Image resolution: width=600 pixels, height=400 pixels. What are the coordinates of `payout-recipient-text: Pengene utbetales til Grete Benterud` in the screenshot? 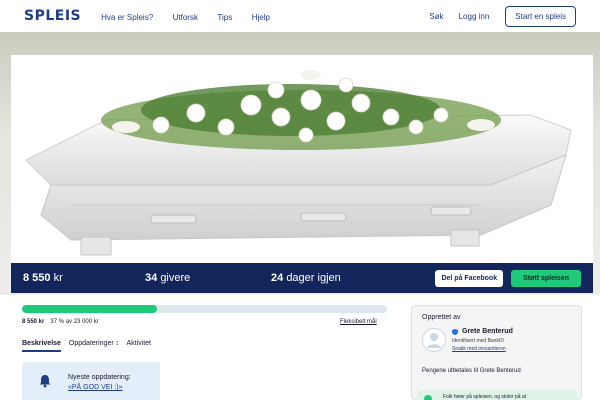 It's located at (471, 371).